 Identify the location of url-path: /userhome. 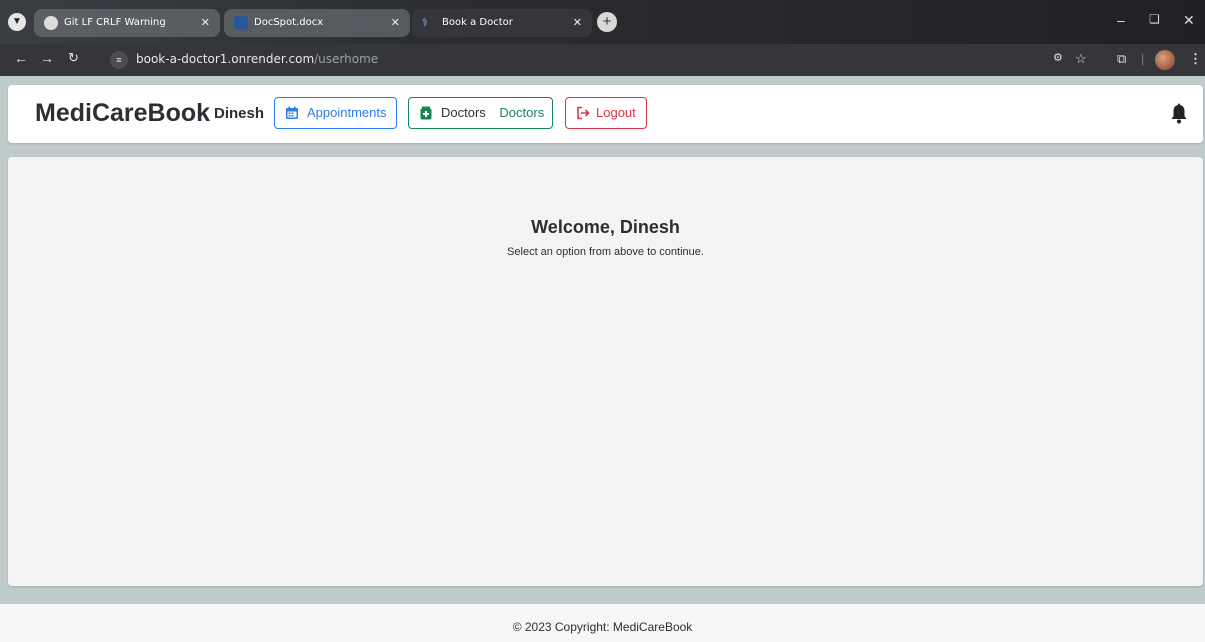
(346, 59).